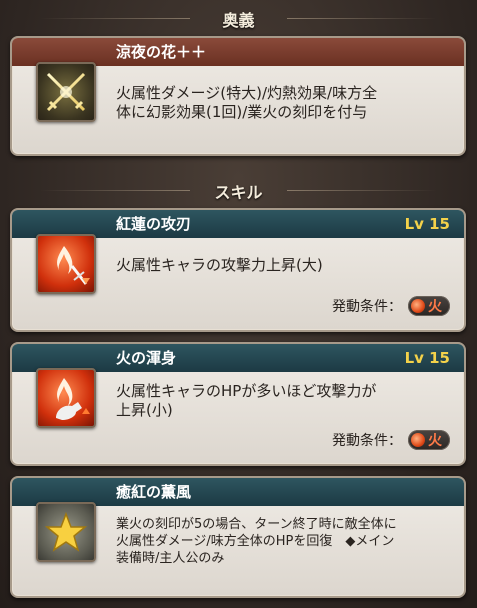 This screenshot has height=608, width=477. What do you see at coordinates (246, 391) in the screenshot?
I see `skill-2-desc-line-1: 火属性キャラのHPが多いほど攻撃力が` at bounding box center [246, 391].